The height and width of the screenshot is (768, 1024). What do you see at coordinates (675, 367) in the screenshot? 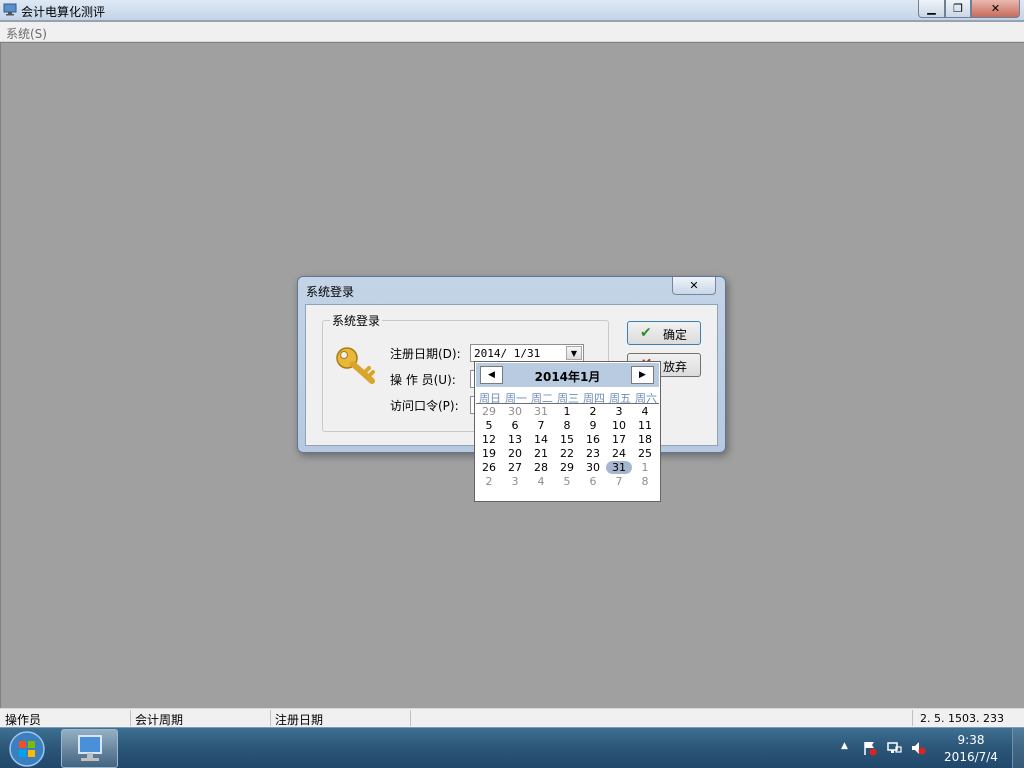
I see `cancel-button-label: 放弃` at bounding box center [675, 367].